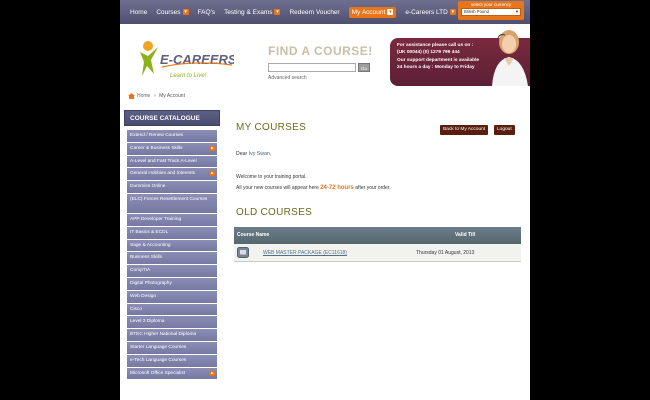 The image size is (650, 400). Describe the element at coordinates (253, 235) in the screenshot. I see `column-header-course-name: Course Name` at that location.